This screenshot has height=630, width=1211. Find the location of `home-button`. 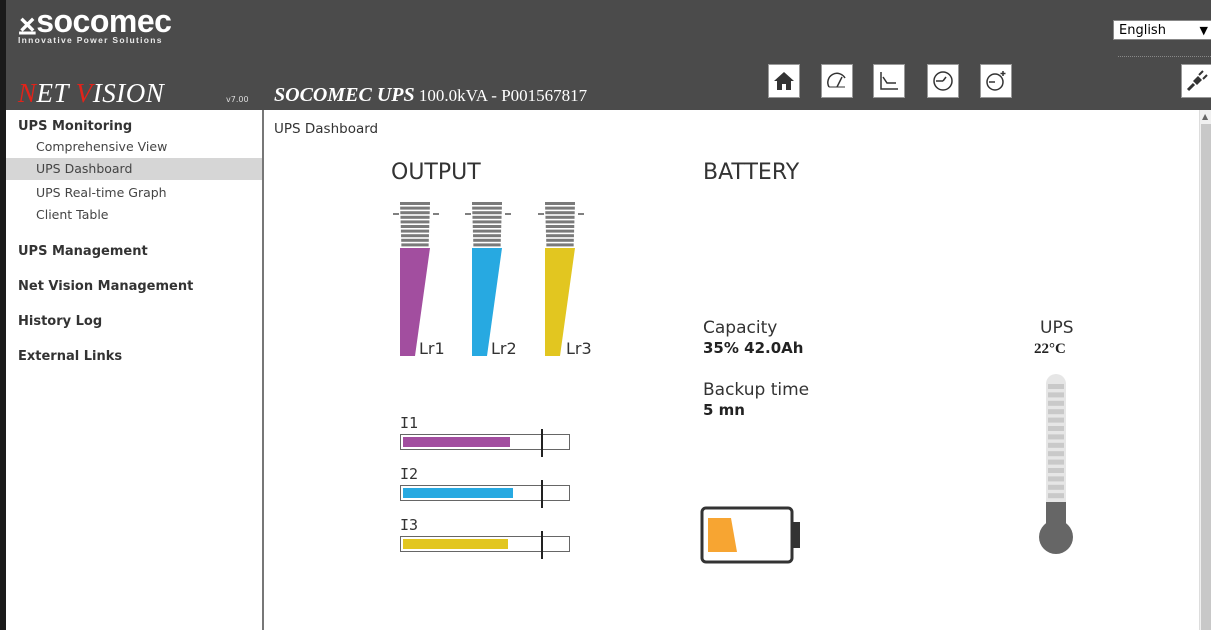

home-button is located at coordinates (784, 81).